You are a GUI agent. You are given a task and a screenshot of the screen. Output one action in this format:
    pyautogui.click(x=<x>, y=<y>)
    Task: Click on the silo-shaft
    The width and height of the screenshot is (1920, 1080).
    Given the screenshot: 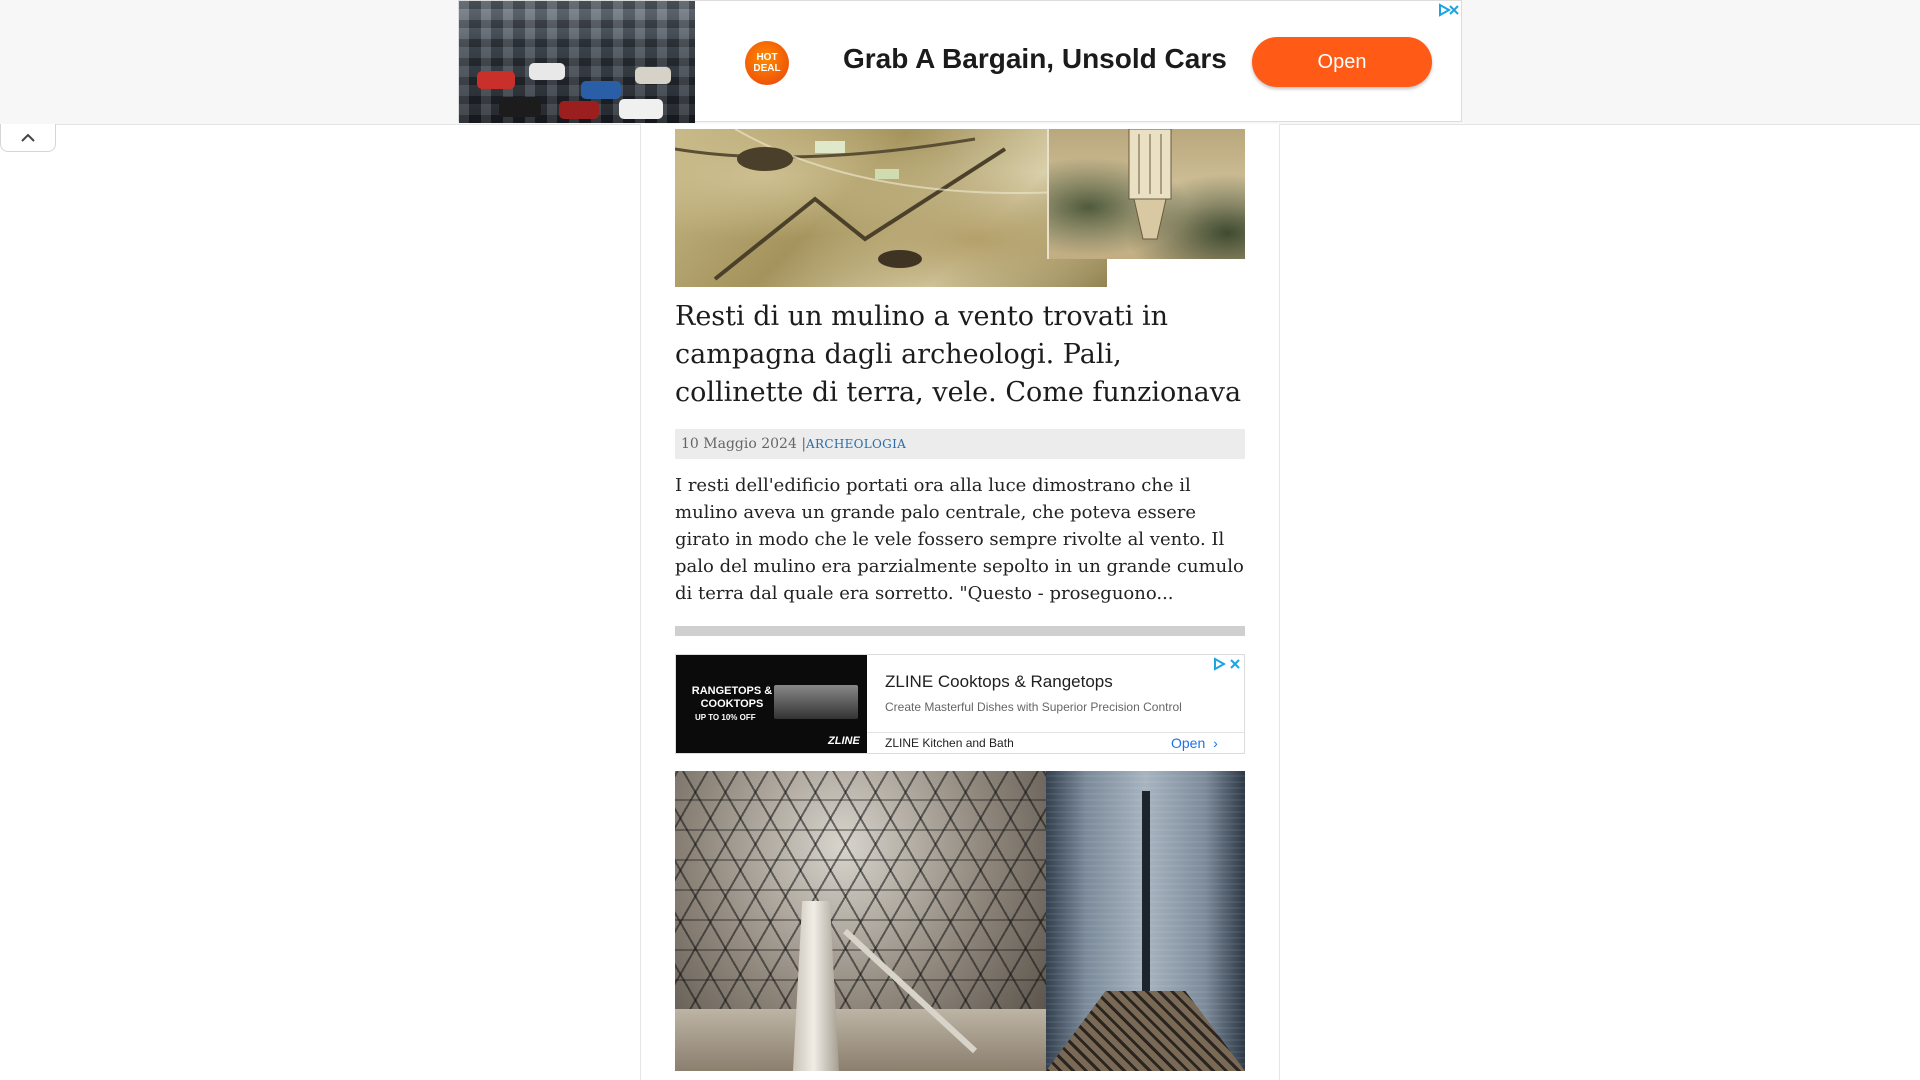 What is the action you would take?
    pyautogui.click(x=1146, y=891)
    